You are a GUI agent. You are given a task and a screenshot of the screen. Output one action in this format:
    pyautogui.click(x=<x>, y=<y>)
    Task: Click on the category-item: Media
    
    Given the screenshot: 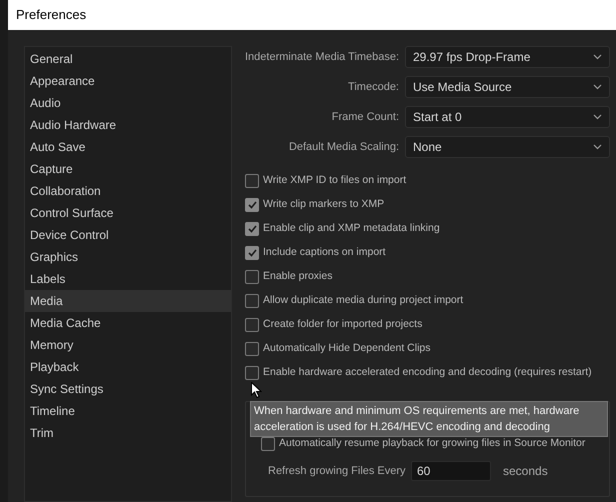 What is the action you would take?
    pyautogui.click(x=128, y=301)
    